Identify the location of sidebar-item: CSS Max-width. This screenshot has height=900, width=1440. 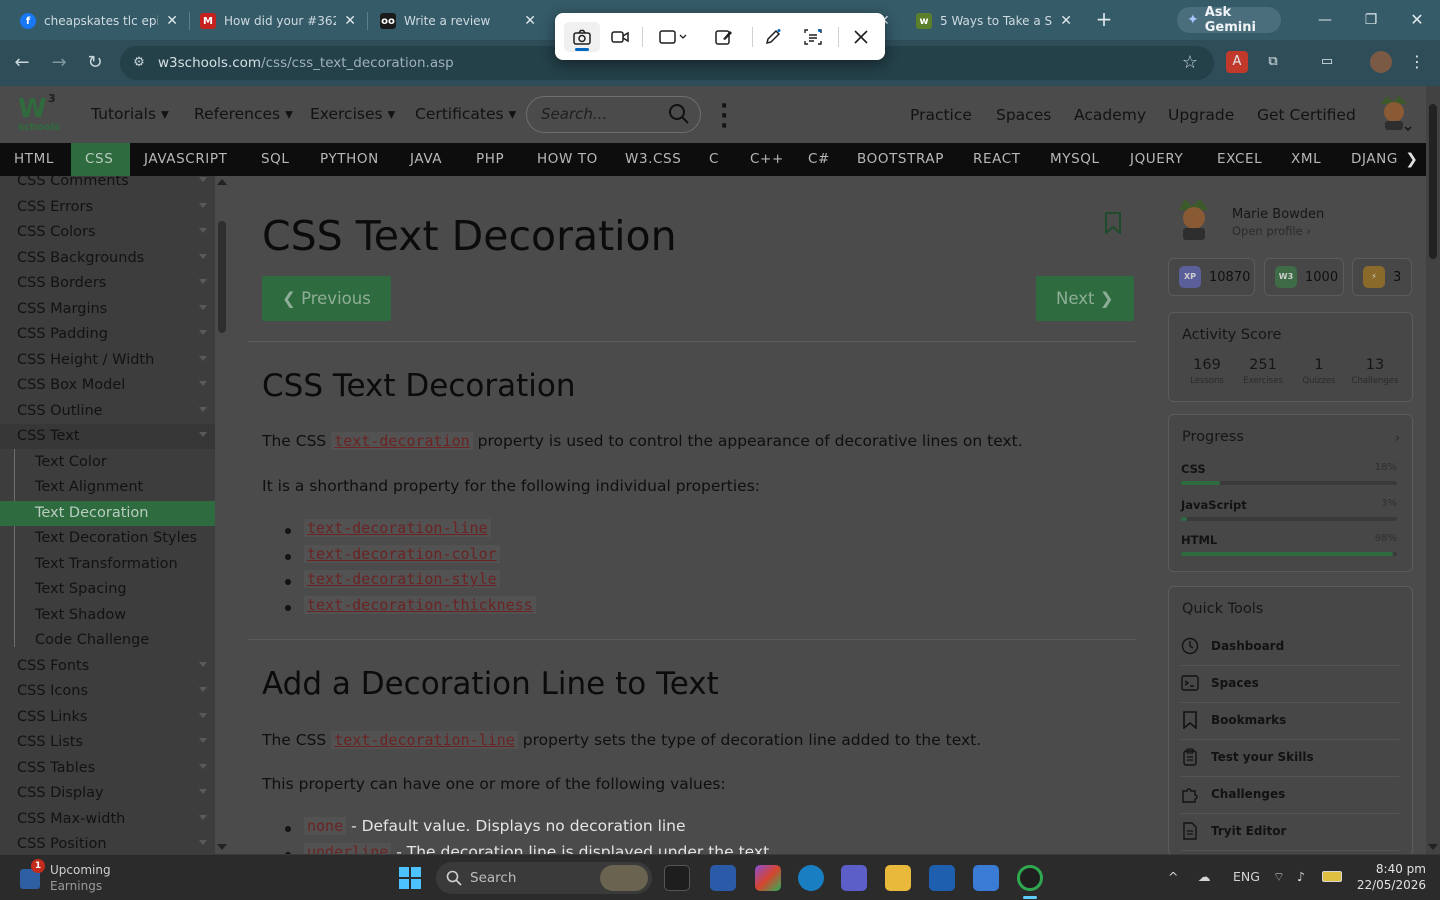
(107, 819).